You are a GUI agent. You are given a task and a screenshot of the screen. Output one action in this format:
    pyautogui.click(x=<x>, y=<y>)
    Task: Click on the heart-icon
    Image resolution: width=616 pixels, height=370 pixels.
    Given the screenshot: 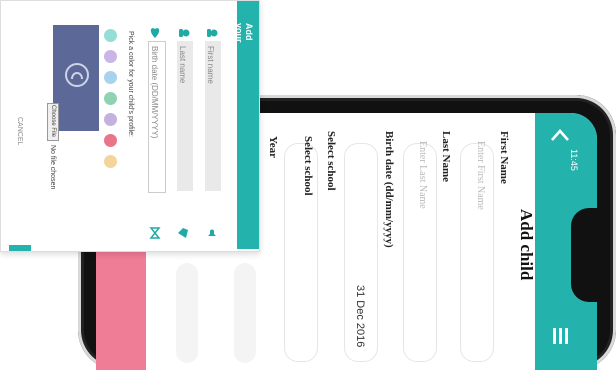 What is the action you would take?
    pyautogui.click(x=155, y=33)
    